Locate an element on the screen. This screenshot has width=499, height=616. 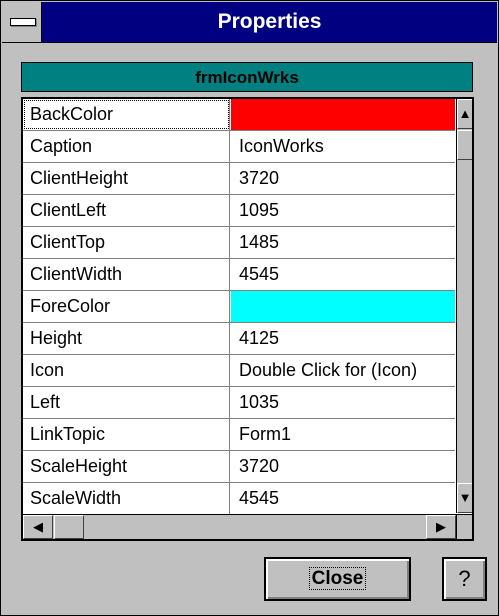
property-row: ClientWidth 4545 is located at coordinates (239, 275).